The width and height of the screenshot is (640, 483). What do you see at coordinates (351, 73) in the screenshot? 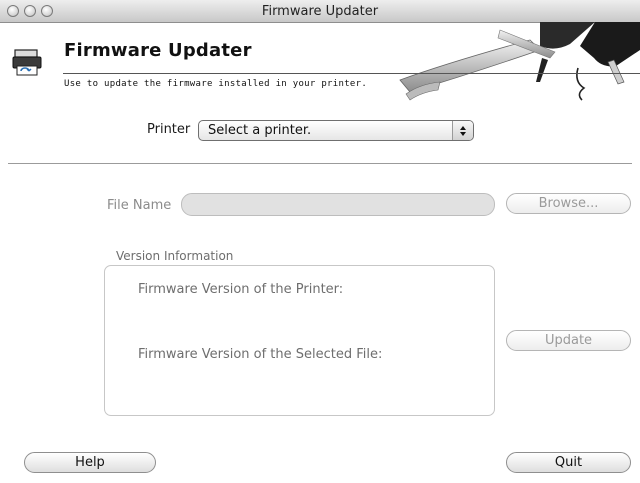
I see `header-divider` at bounding box center [351, 73].